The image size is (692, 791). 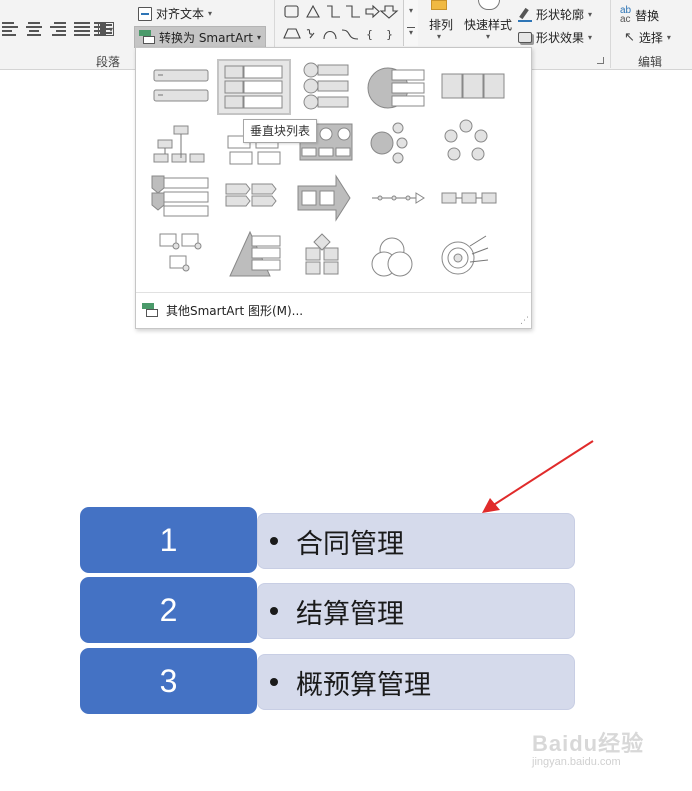 I want to click on smartart-item-number: 1, so click(x=168, y=540).